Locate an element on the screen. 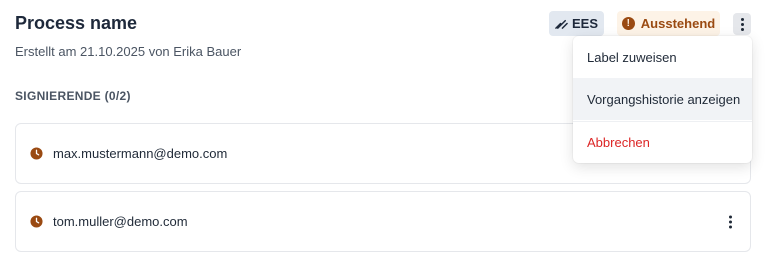 The height and width of the screenshot is (268, 768). signature-icon is located at coordinates (561, 24).